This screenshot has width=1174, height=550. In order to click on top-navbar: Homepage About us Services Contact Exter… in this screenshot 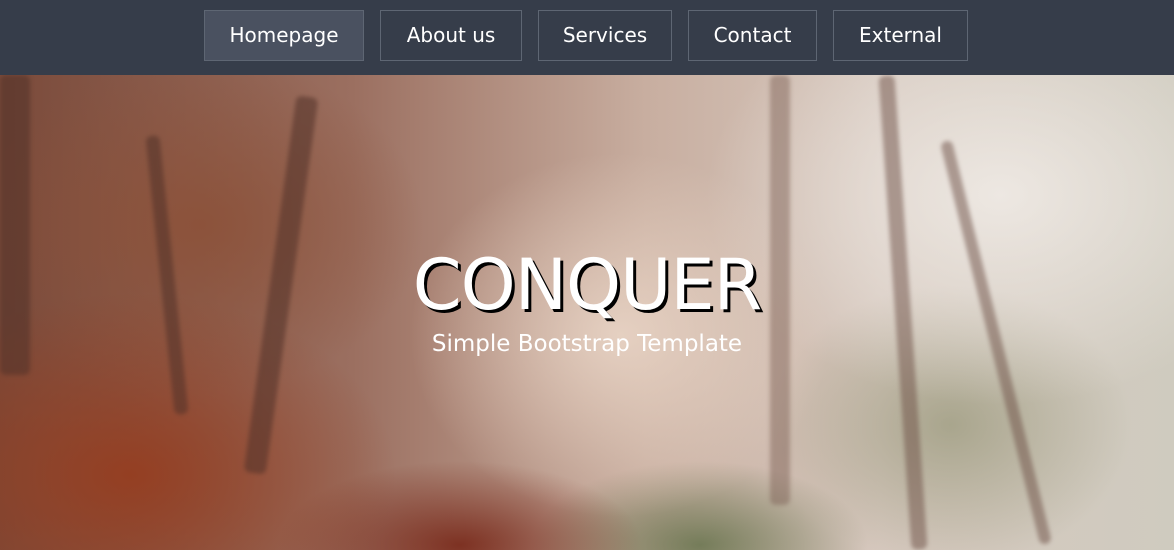, I will do `click(587, 37)`.